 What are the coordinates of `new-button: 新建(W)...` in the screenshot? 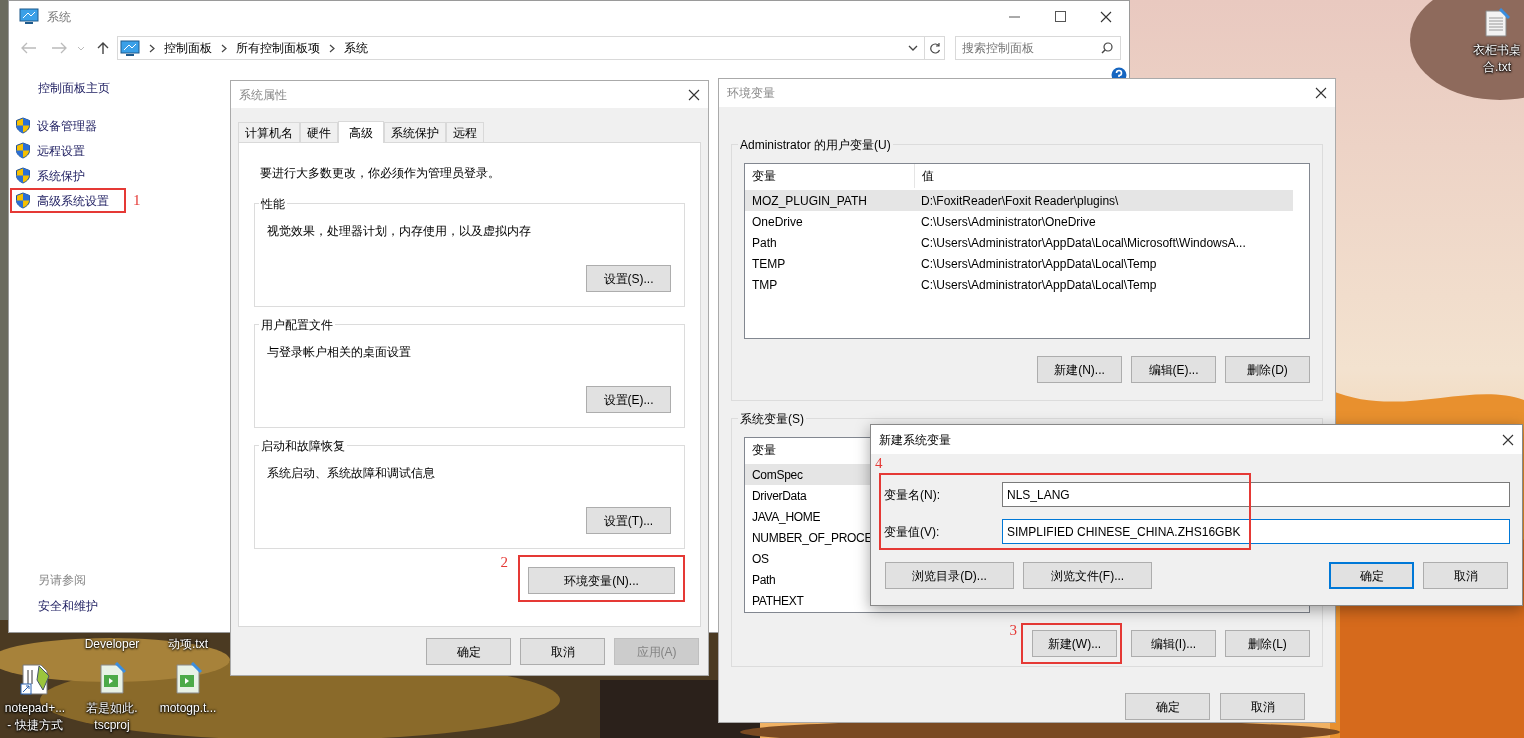 It's located at (1074, 643).